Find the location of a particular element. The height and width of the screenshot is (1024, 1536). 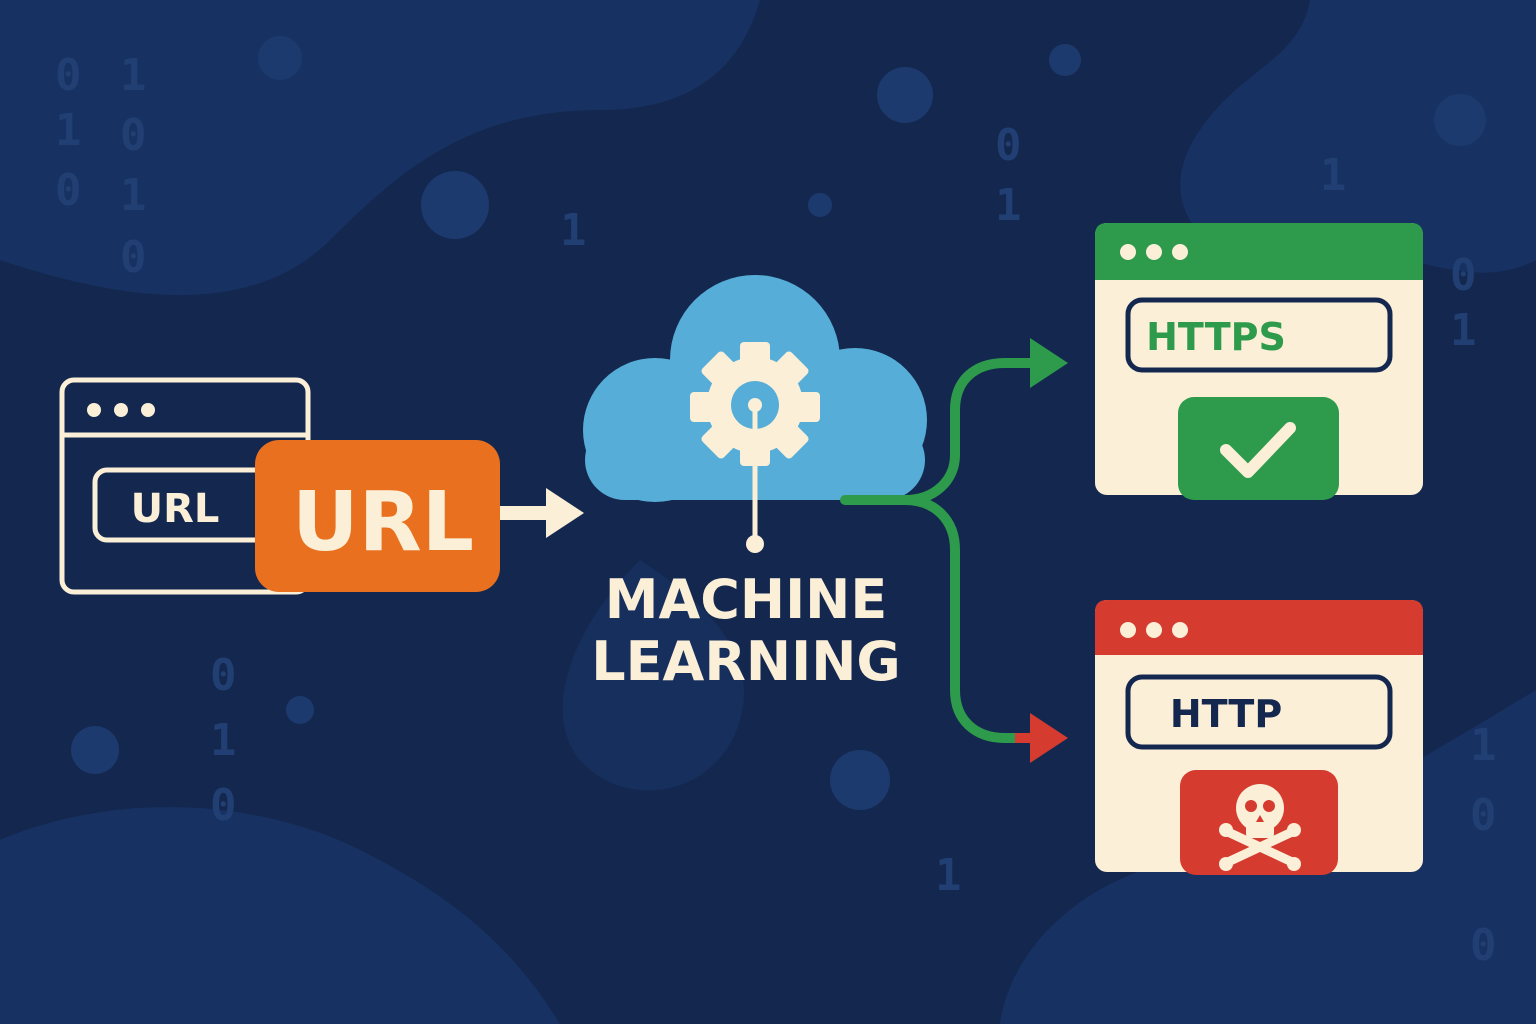

branch-up-arrow is located at coordinates (995, 409).